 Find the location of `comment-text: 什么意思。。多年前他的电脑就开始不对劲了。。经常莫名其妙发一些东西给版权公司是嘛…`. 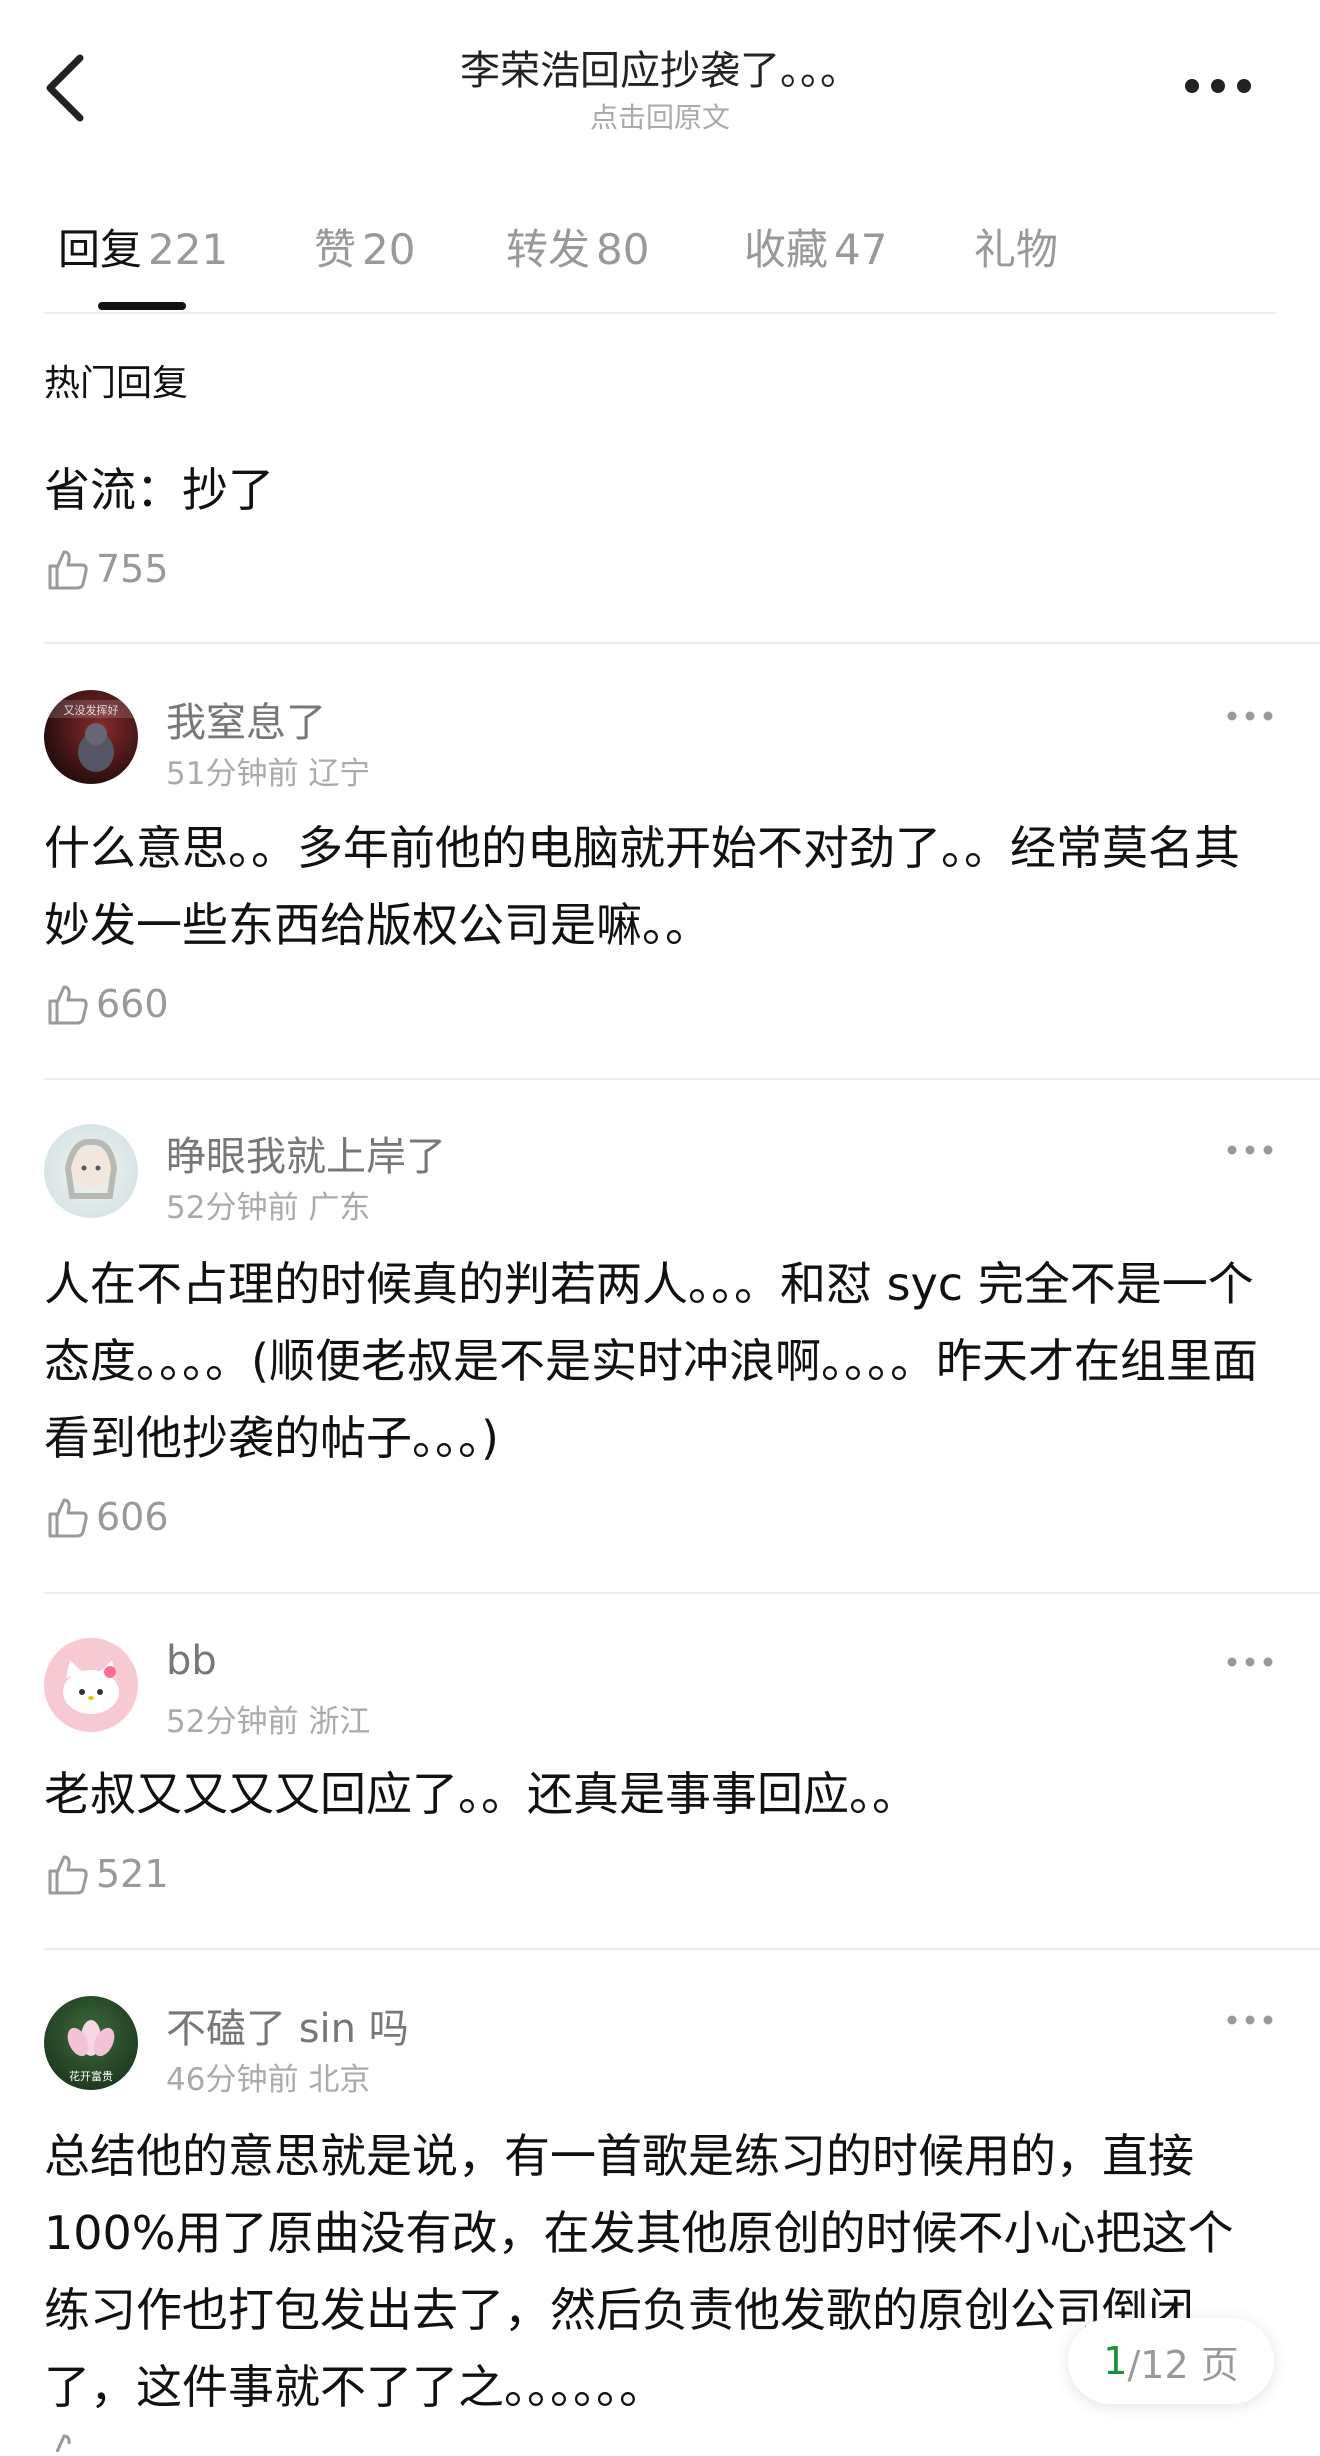

comment-text: 什么意思。。多年前他的电脑就开始不对劲了。。经常莫名其妙发一些东西给版权公司是嘛… is located at coordinates (660, 887).